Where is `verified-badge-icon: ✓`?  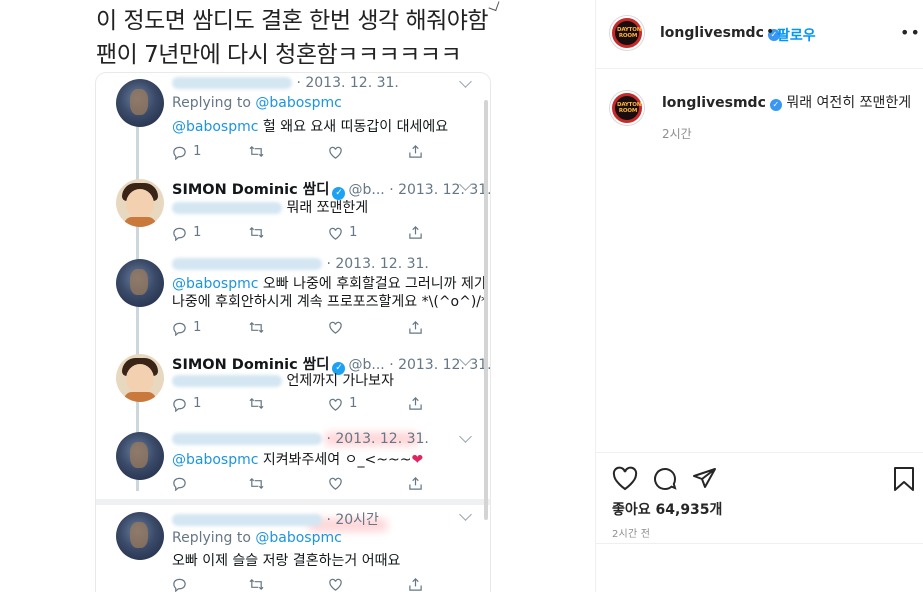
verified-badge-icon: ✓ is located at coordinates (775, 105).